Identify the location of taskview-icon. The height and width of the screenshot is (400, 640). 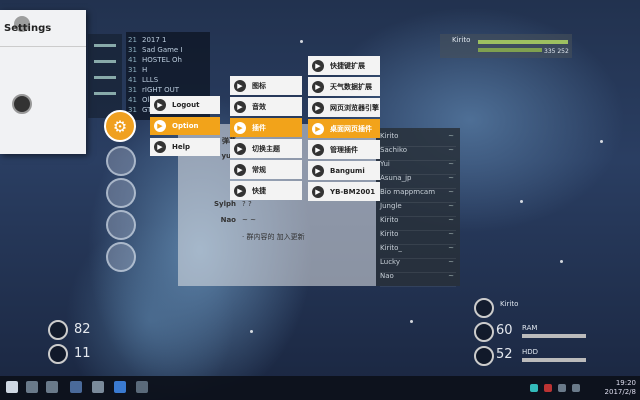
(52, 387).